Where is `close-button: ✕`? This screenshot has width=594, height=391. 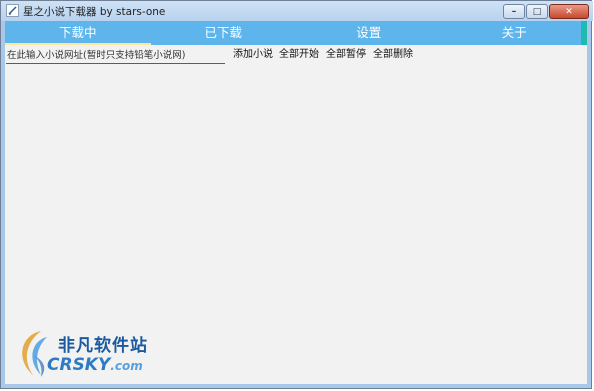
close-button: ✕ is located at coordinates (569, 11).